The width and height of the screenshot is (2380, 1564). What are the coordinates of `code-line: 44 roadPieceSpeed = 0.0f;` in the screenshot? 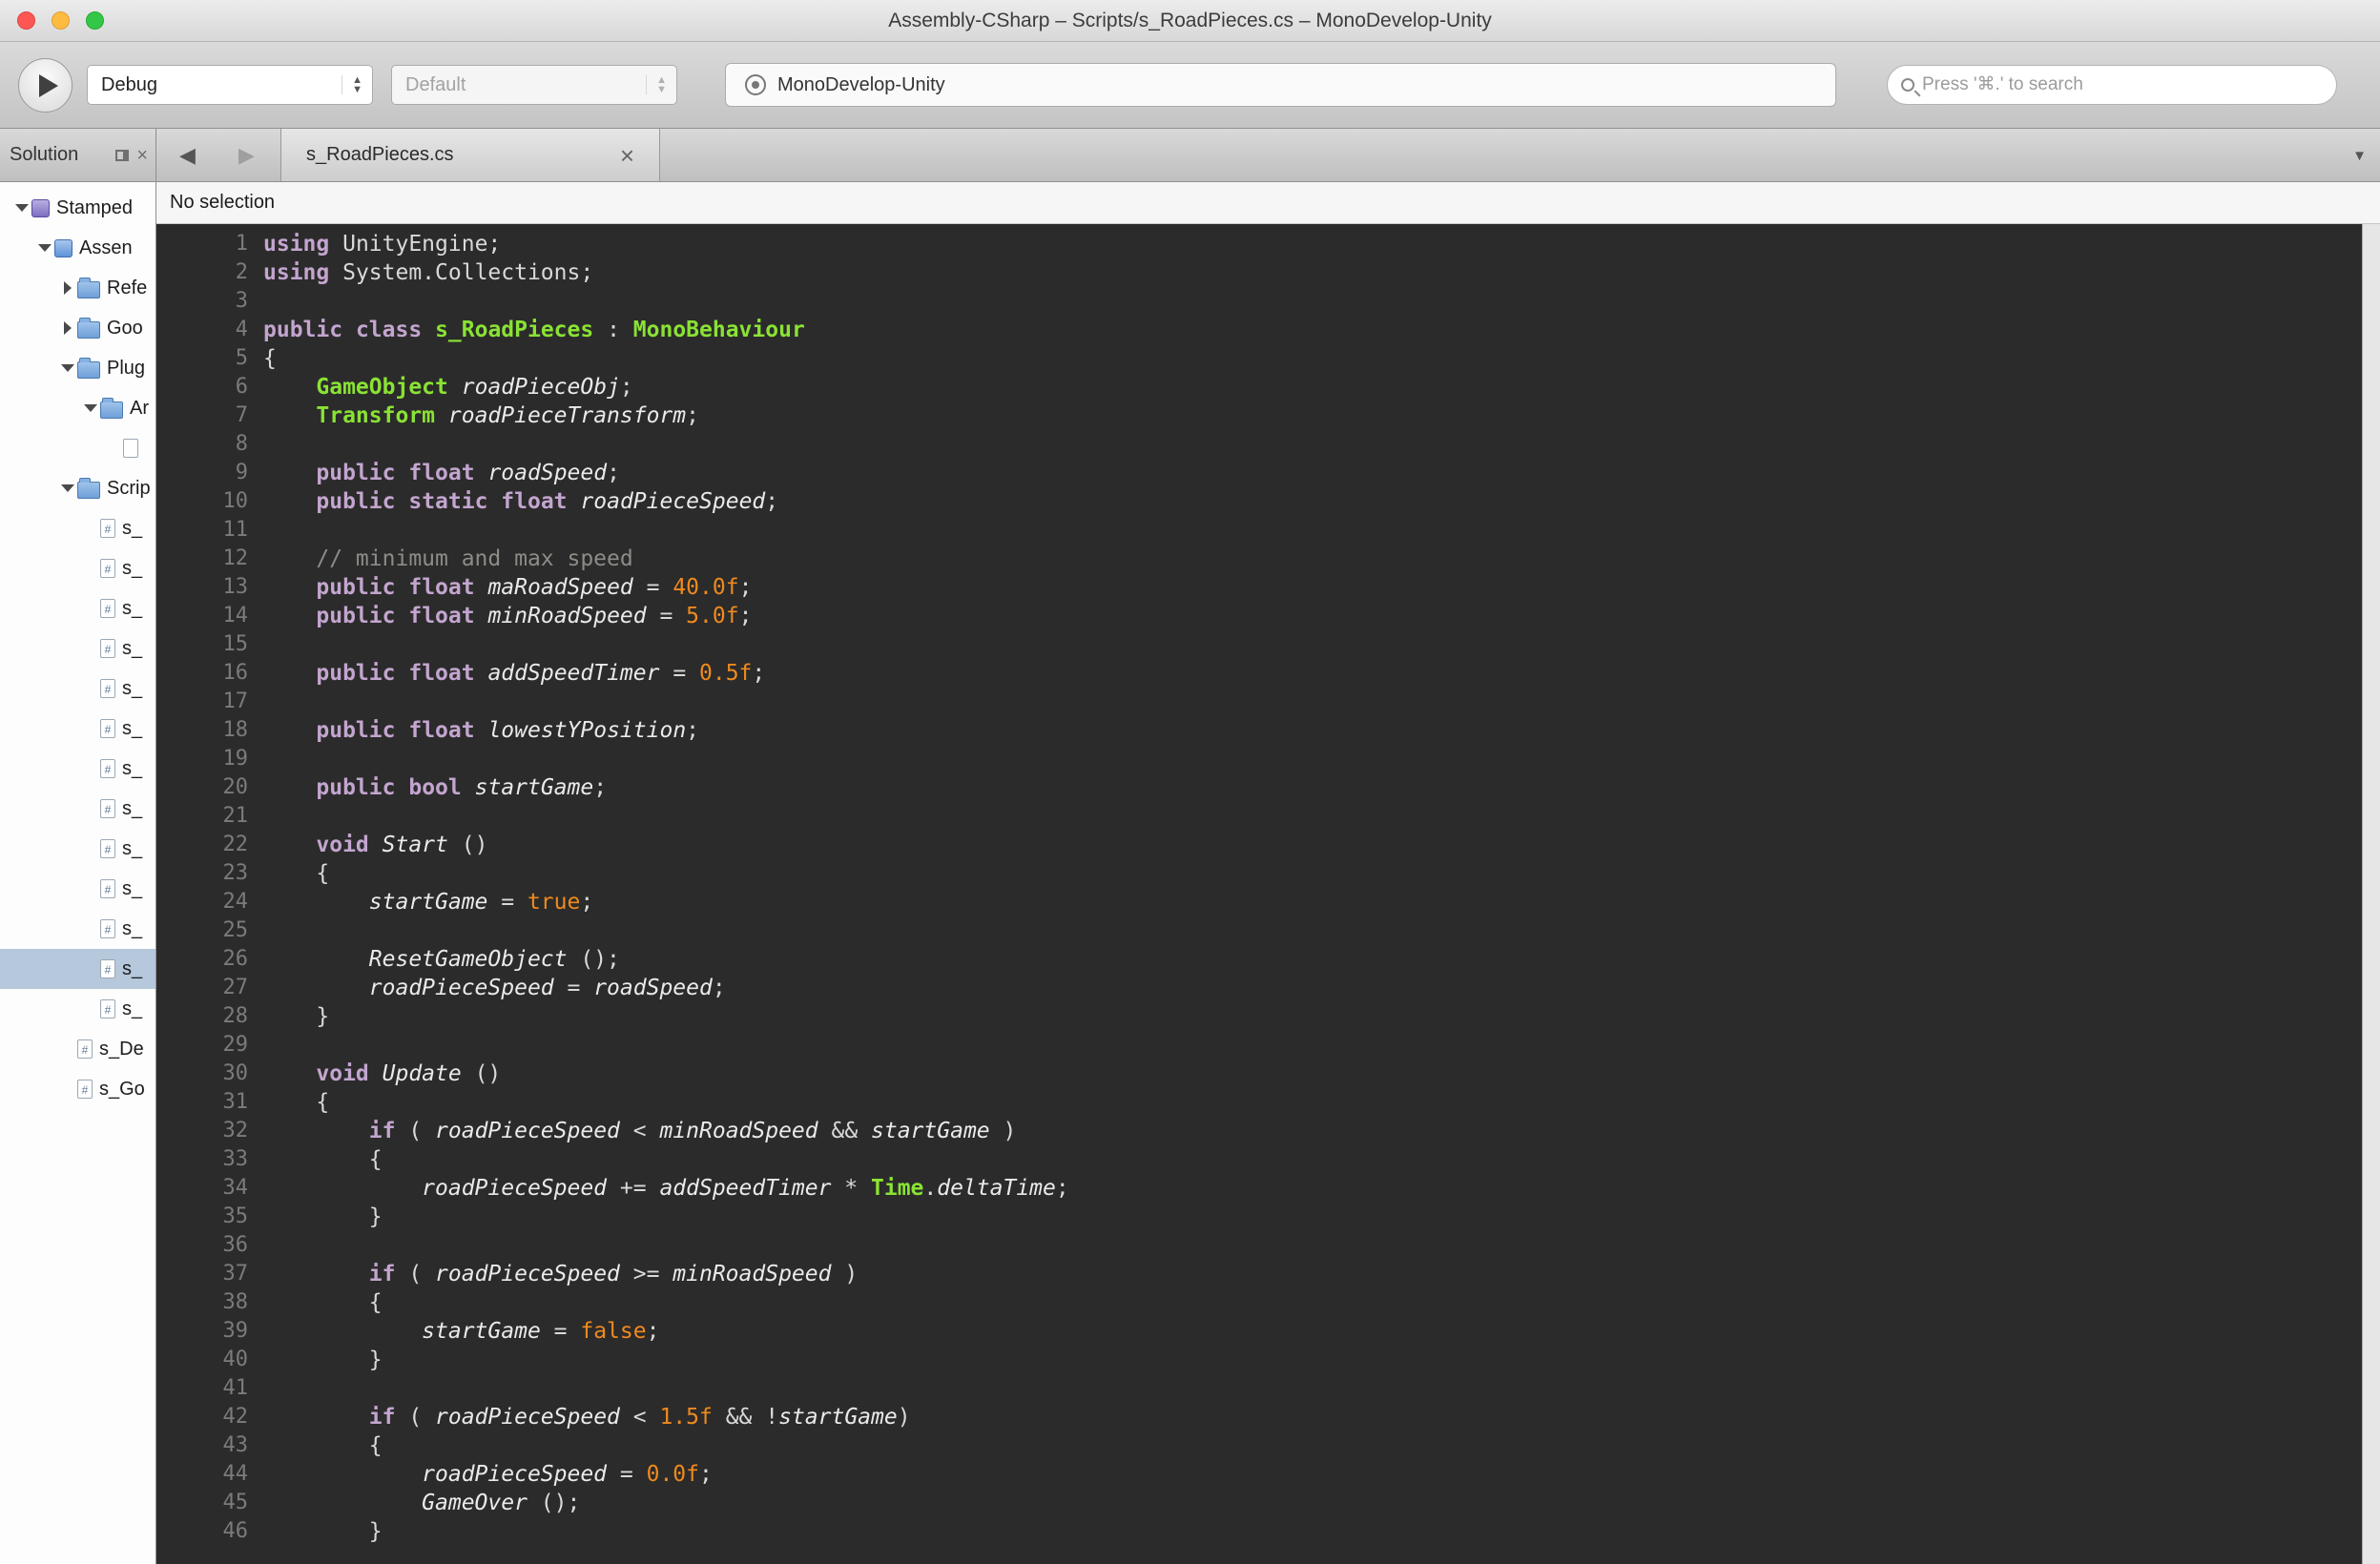 It's located at (1268, 1474).